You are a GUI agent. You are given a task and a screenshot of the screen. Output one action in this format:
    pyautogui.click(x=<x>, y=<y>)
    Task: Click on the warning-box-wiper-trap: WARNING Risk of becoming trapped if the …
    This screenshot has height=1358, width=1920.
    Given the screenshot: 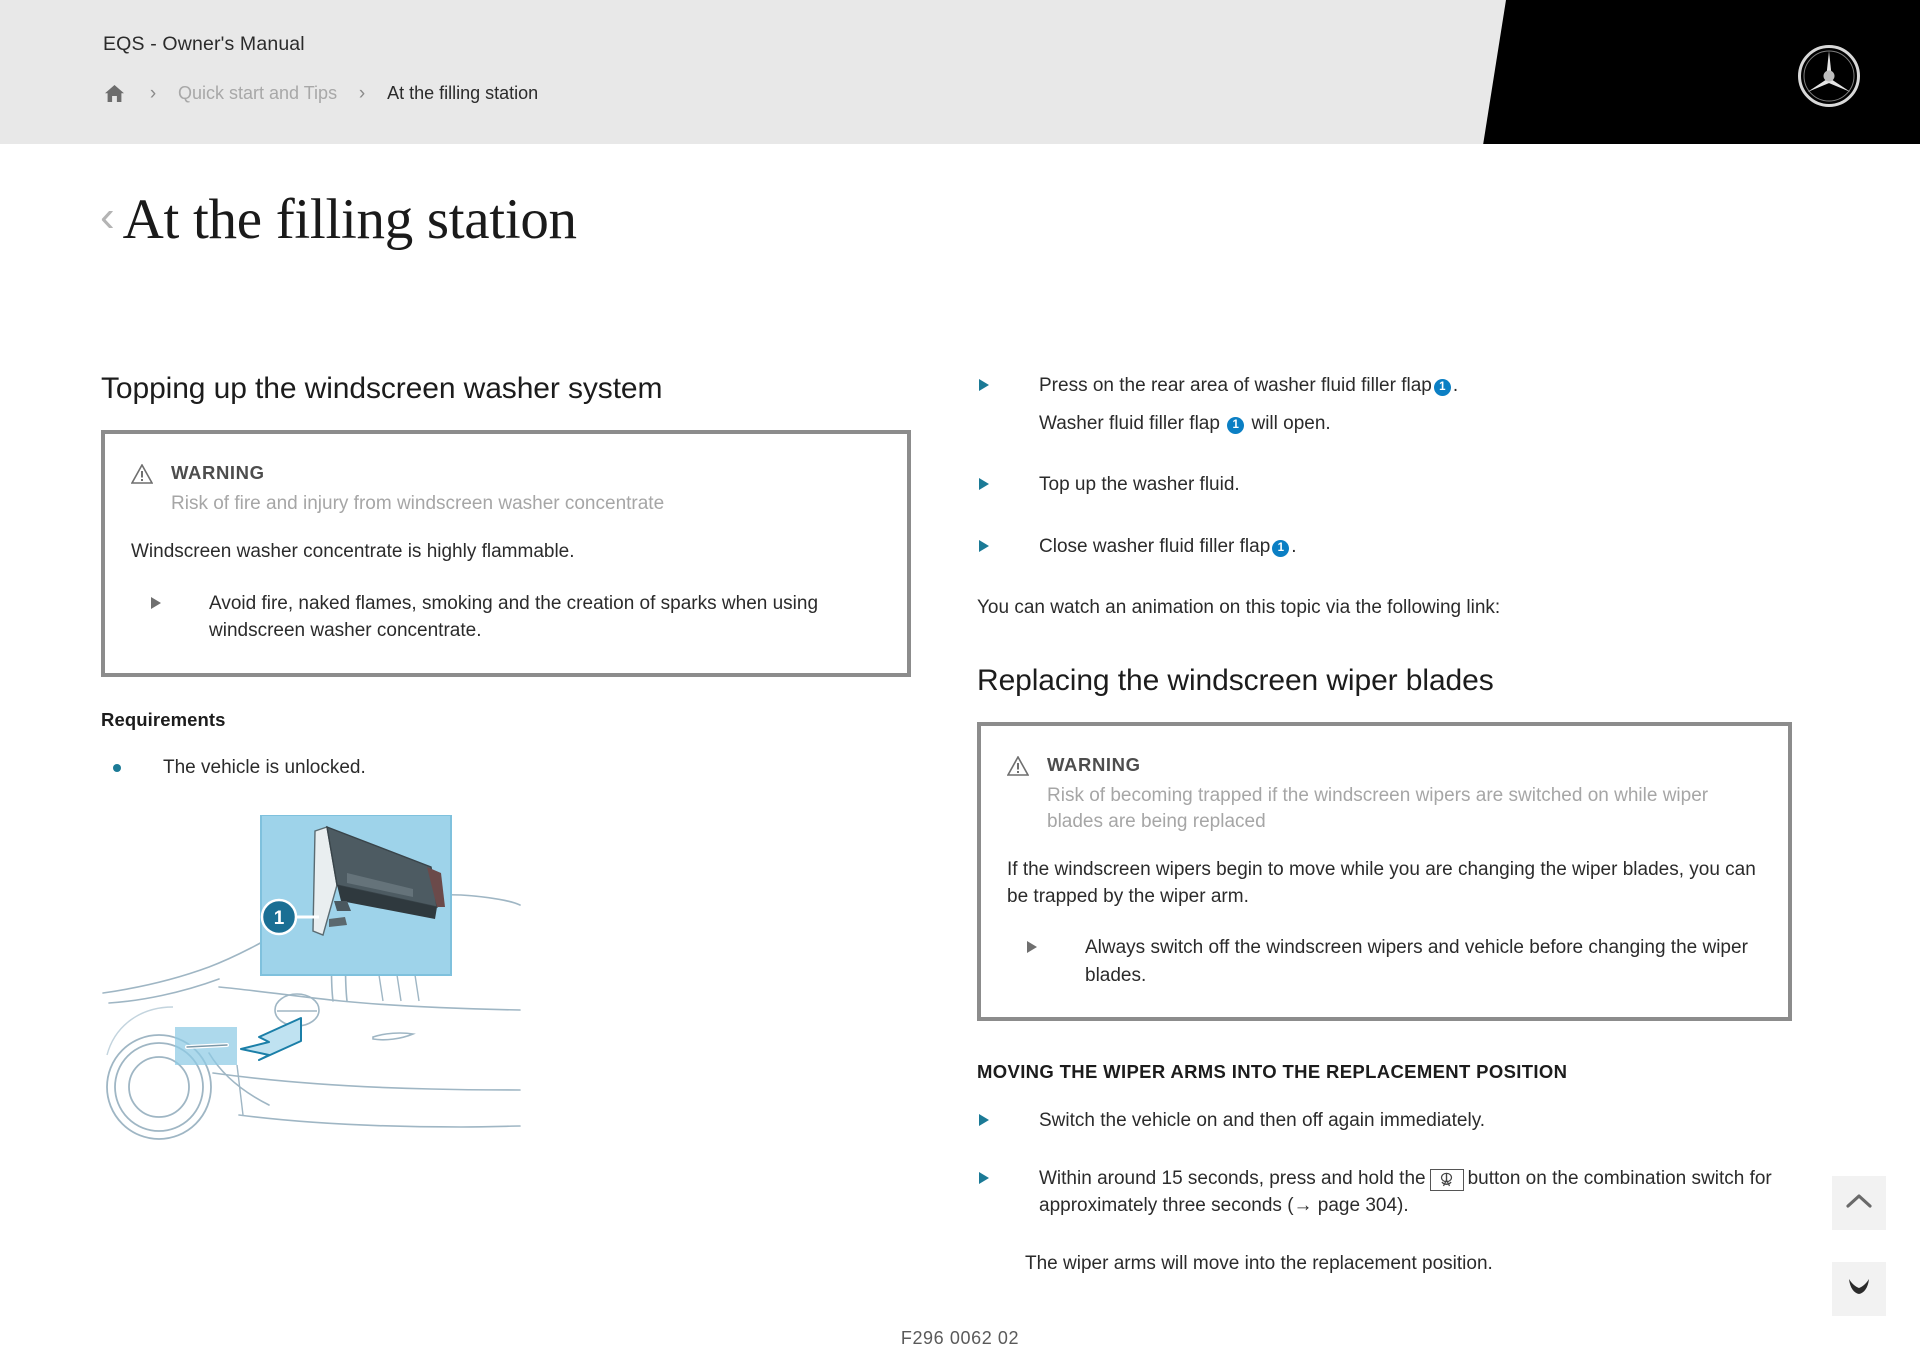 What is the action you would take?
    pyautogui.click(x=1384, y=871)
    